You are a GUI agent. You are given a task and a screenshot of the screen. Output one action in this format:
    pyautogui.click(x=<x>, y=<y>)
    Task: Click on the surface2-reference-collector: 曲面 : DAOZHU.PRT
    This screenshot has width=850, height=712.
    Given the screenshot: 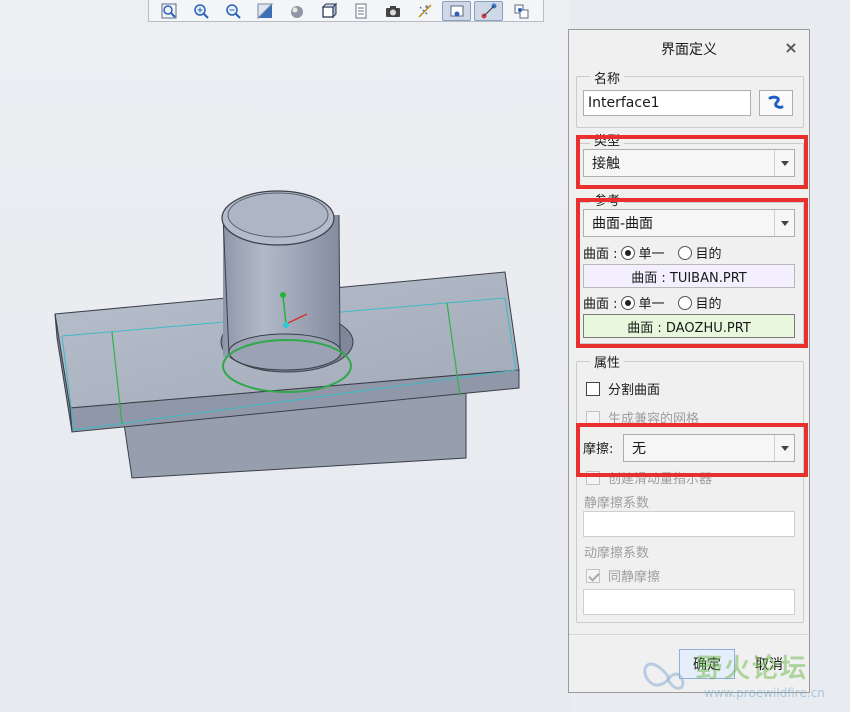 What is the action you would take?
    pyautogui.click(x=689, y=326)
    